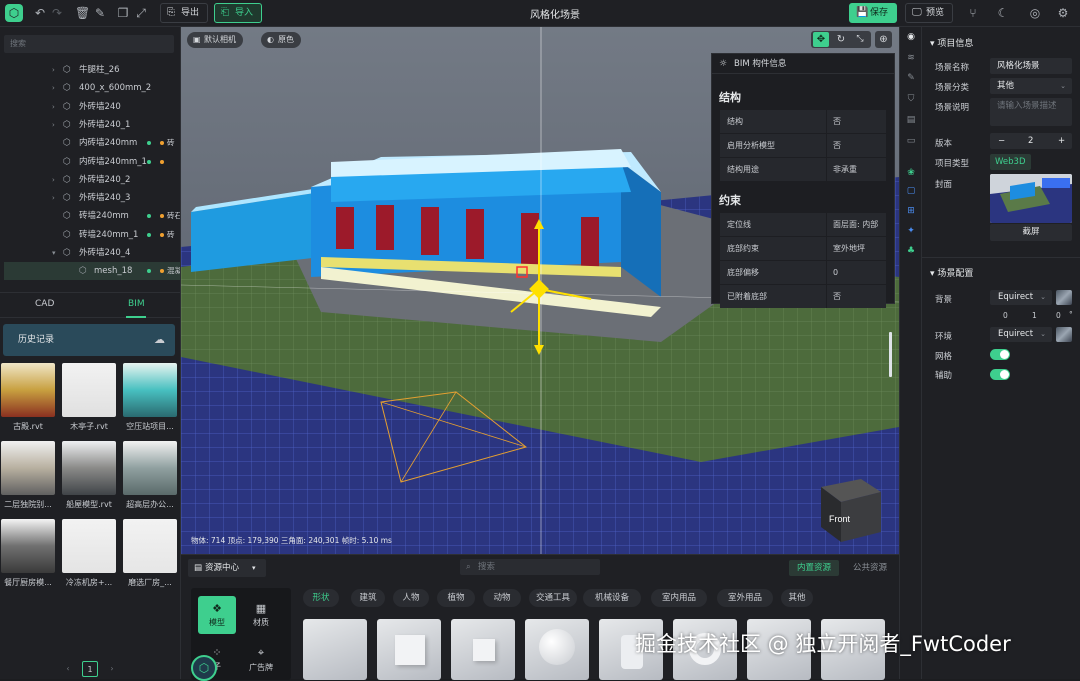 This screenshot has width=1080, height=681. Describe the element at coordinates (40, 13) in the screenshot. I see `undo-icon: ↶` at that location.